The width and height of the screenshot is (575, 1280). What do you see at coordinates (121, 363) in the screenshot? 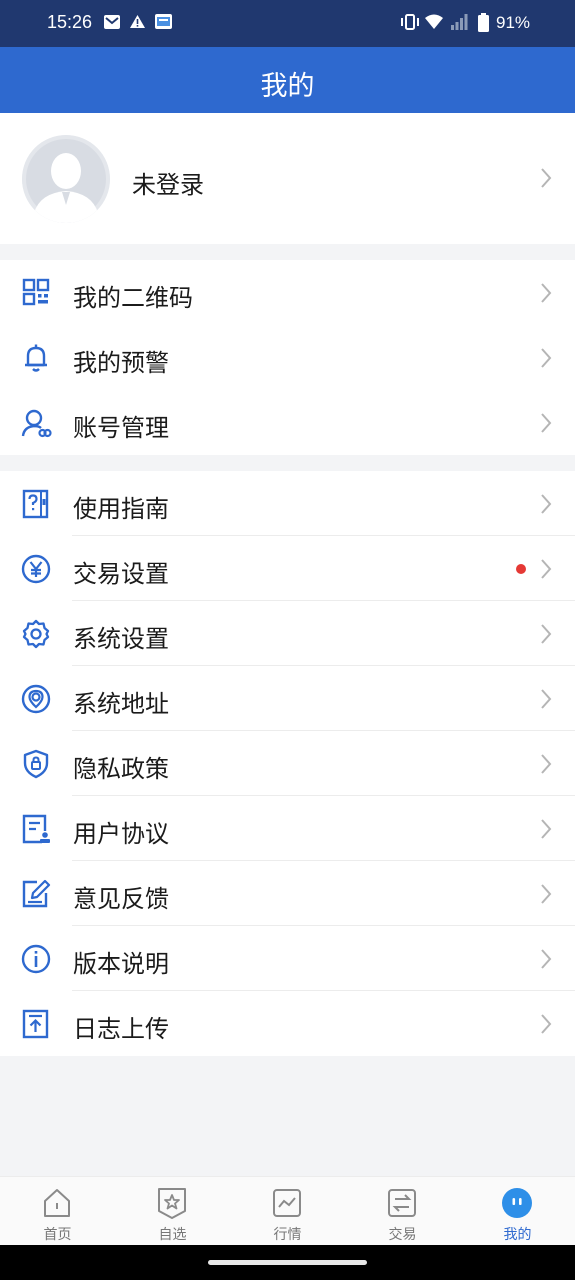
I see `menu-label: 我的预警` at bounding box center [121, 363].